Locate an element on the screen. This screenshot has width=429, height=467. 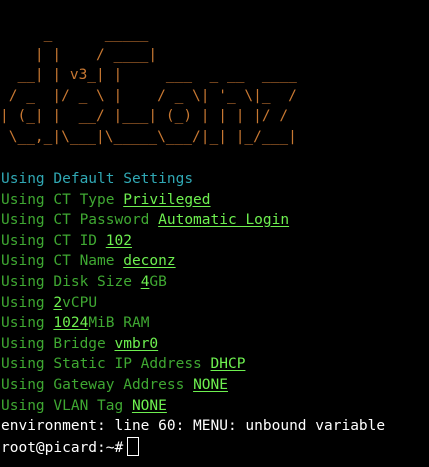
setting-label: Using CT Type is located at coordinates (62, 199).